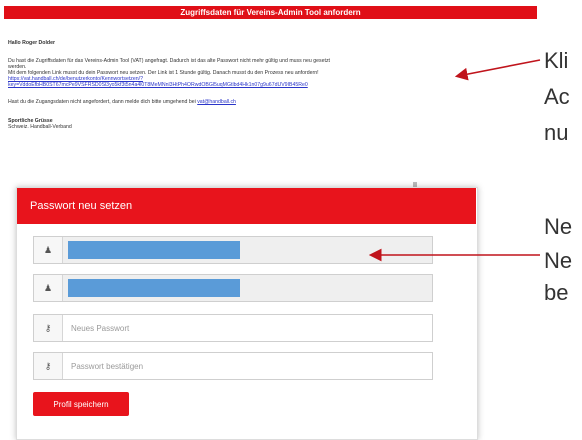 This screenshot has width=582, height=440. I want to click on panel-title: Passwort neu setzen, so click(246, 206).